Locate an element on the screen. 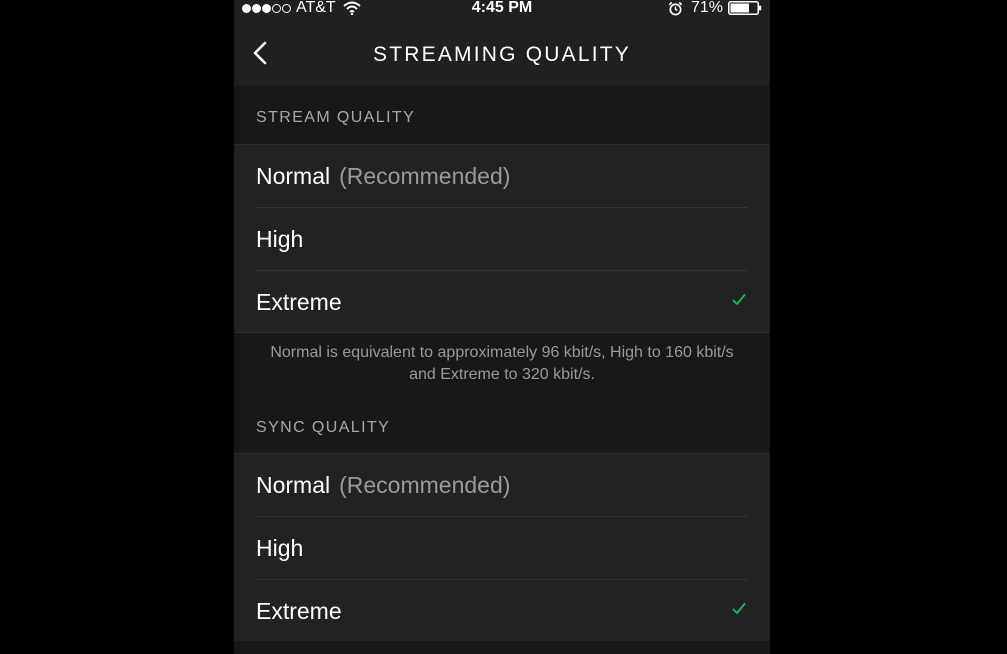  stream-option-high: High is located at coordinates (502, 239).